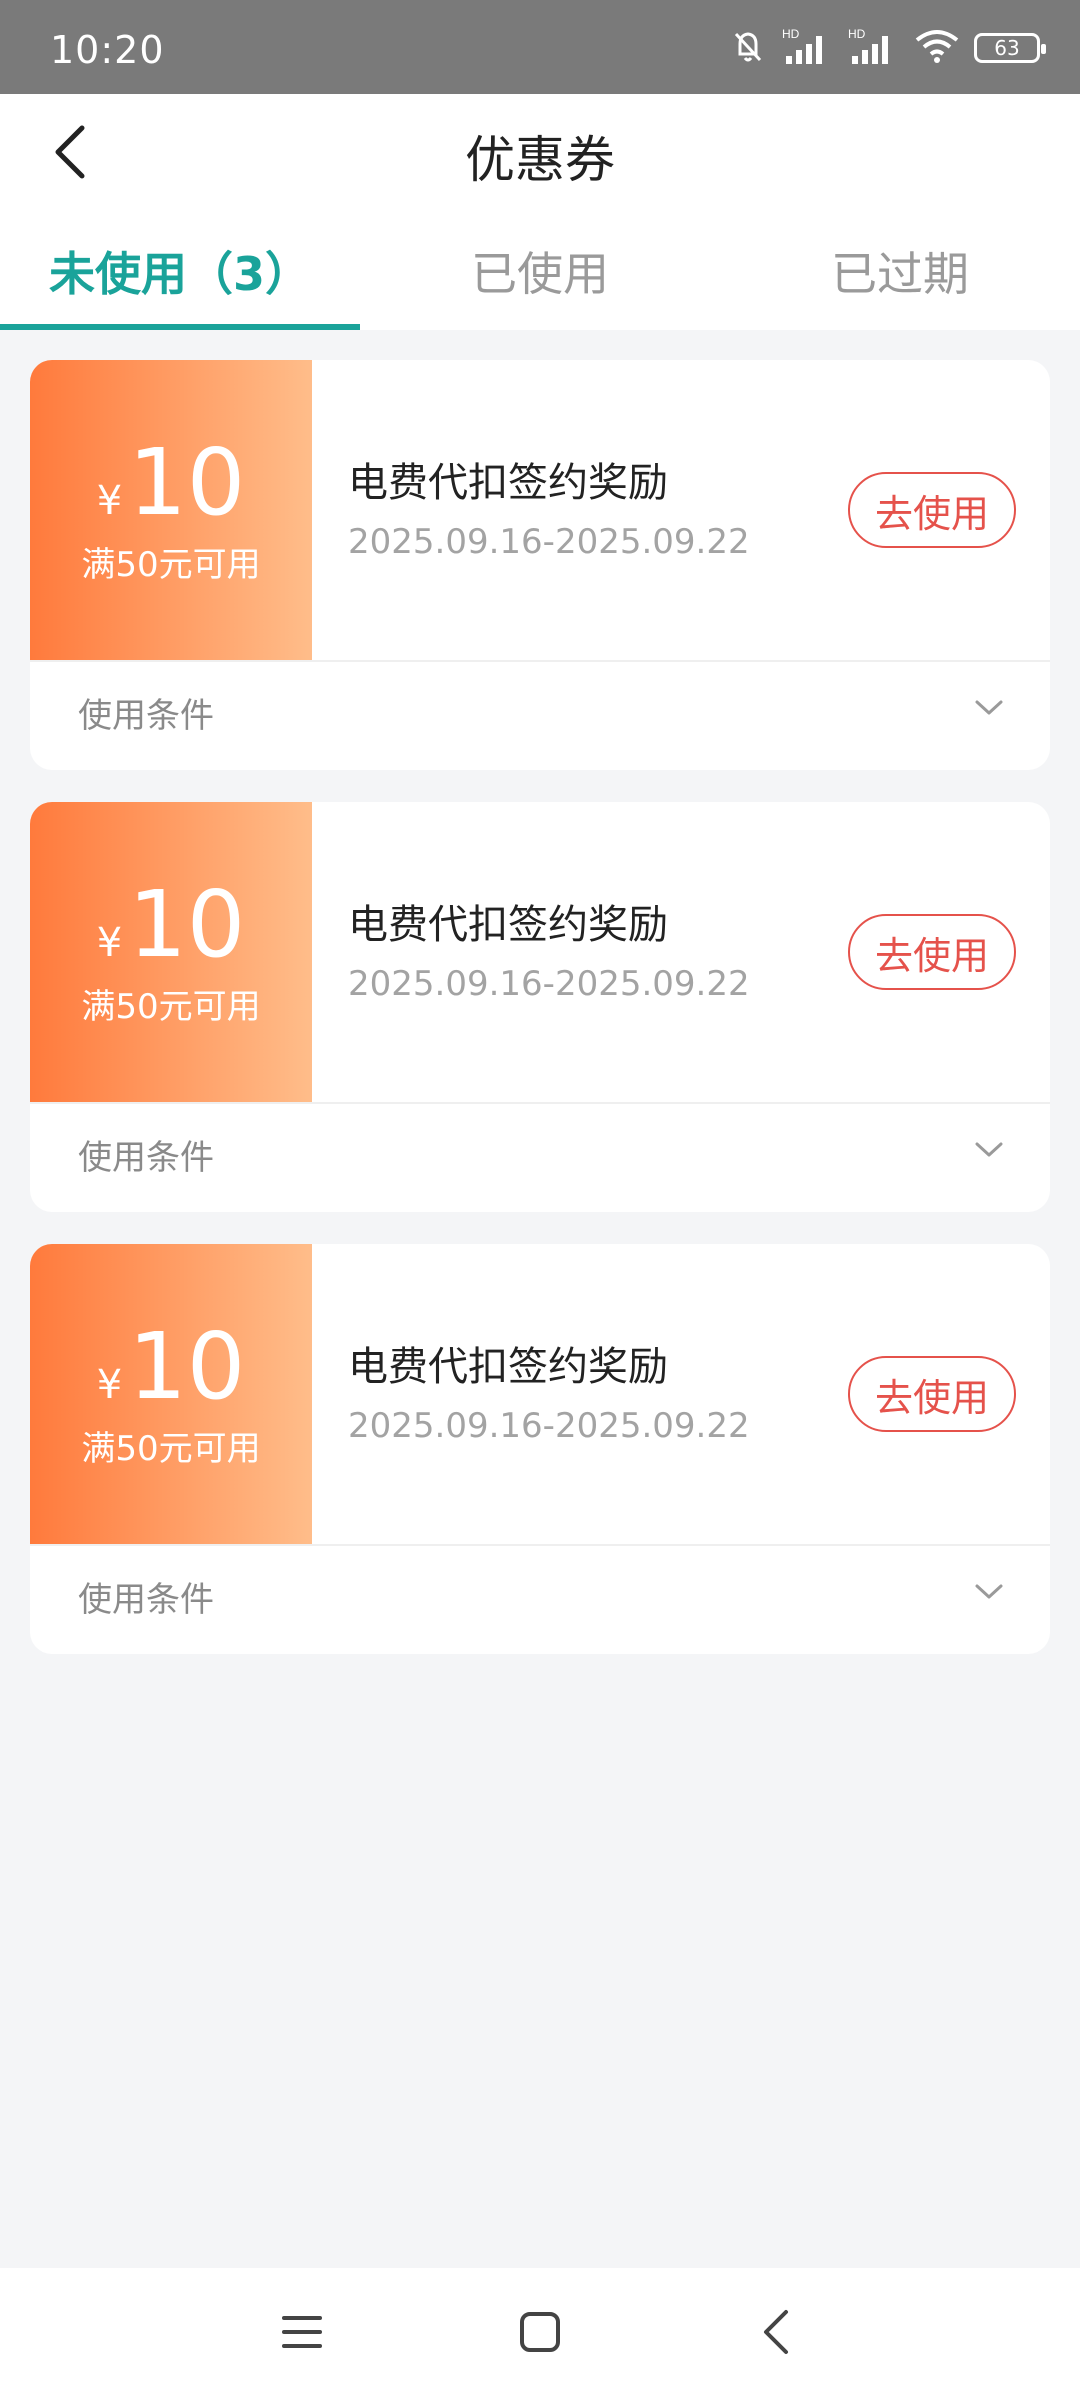 Image resolution: width=1080 pixels, height=2400 pixels. I want to click on nav-bar: 优惠券, so click(540, 153).